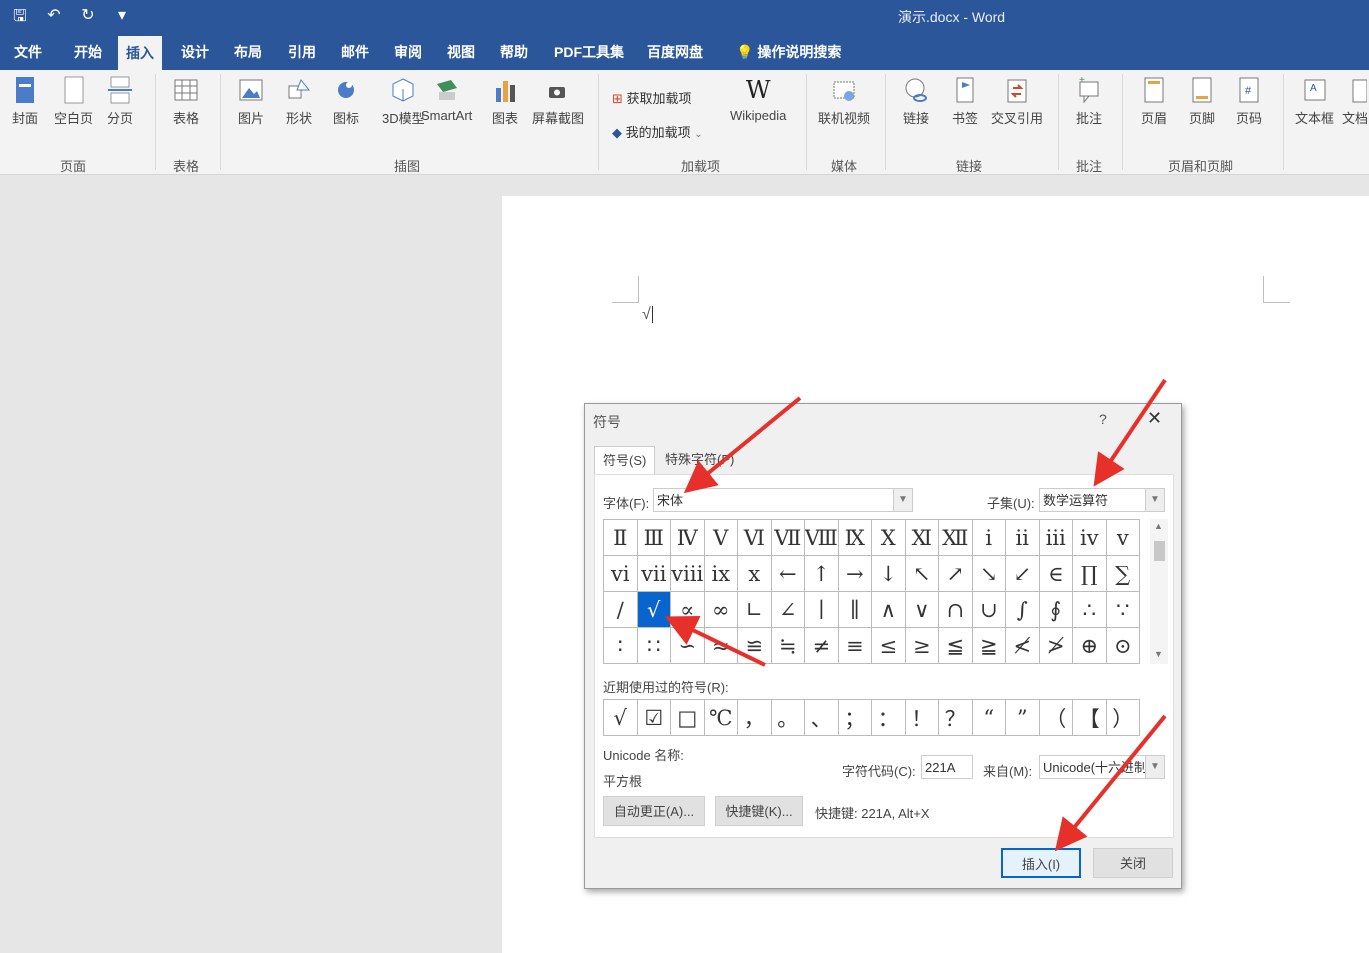  I want to click on wikipedia-button: W Wikipedia, so click(758, 99).